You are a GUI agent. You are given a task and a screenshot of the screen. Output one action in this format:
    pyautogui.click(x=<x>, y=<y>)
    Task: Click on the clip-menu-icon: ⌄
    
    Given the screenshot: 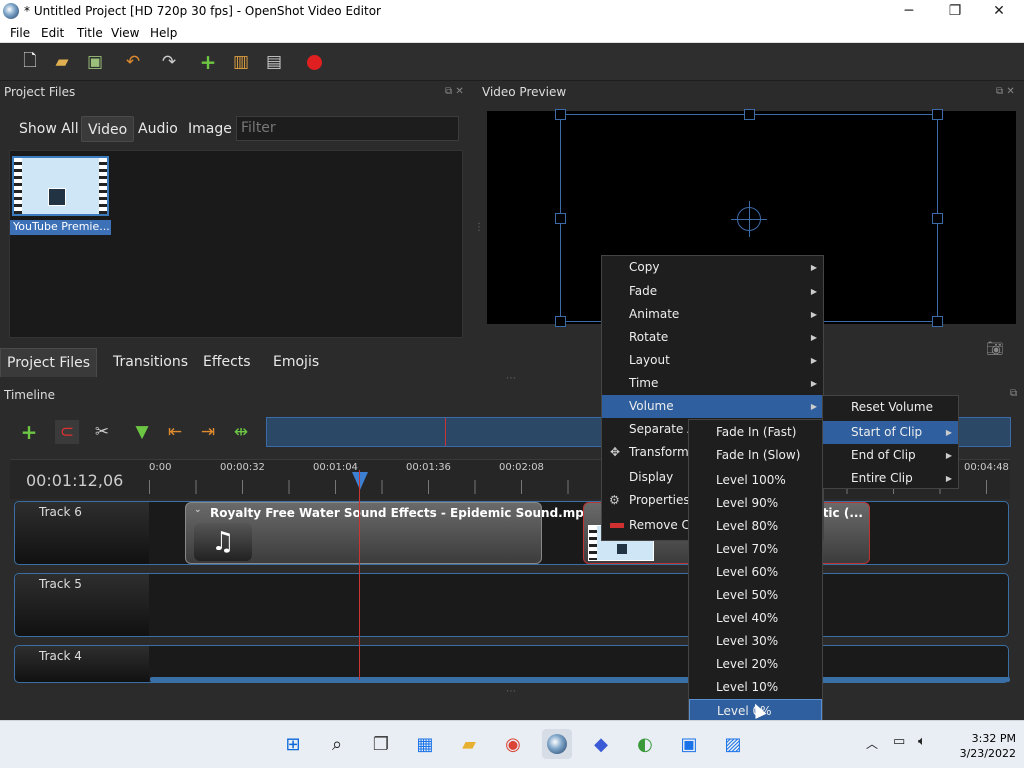 What is the action you would take?
    pyautogui.click(x=198, y=510)
    